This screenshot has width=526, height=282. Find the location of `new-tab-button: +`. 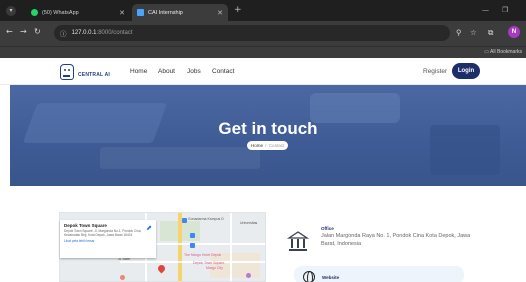

new-tab-button: + is located at coordinates (238, 10).